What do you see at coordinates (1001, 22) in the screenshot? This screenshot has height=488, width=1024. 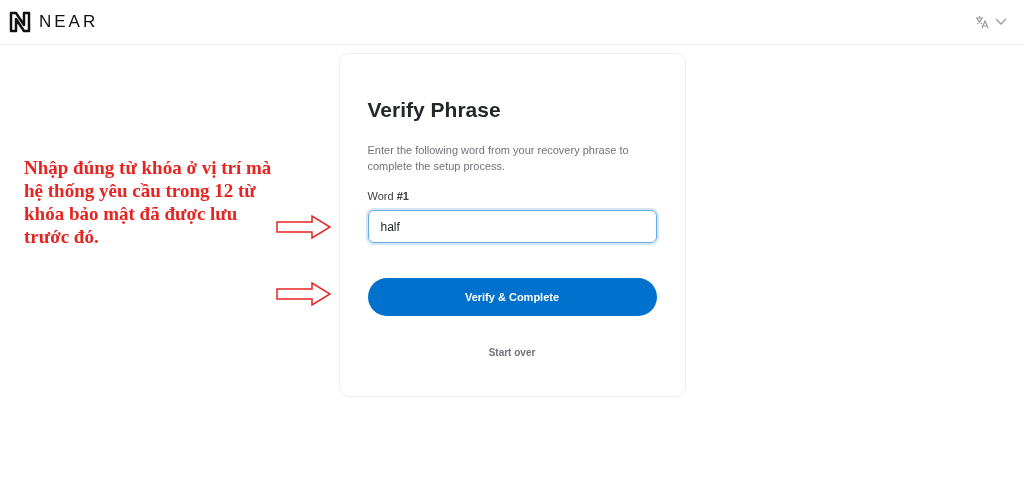 I see `chevron-down-icon` at bounding box center [1001, 22].